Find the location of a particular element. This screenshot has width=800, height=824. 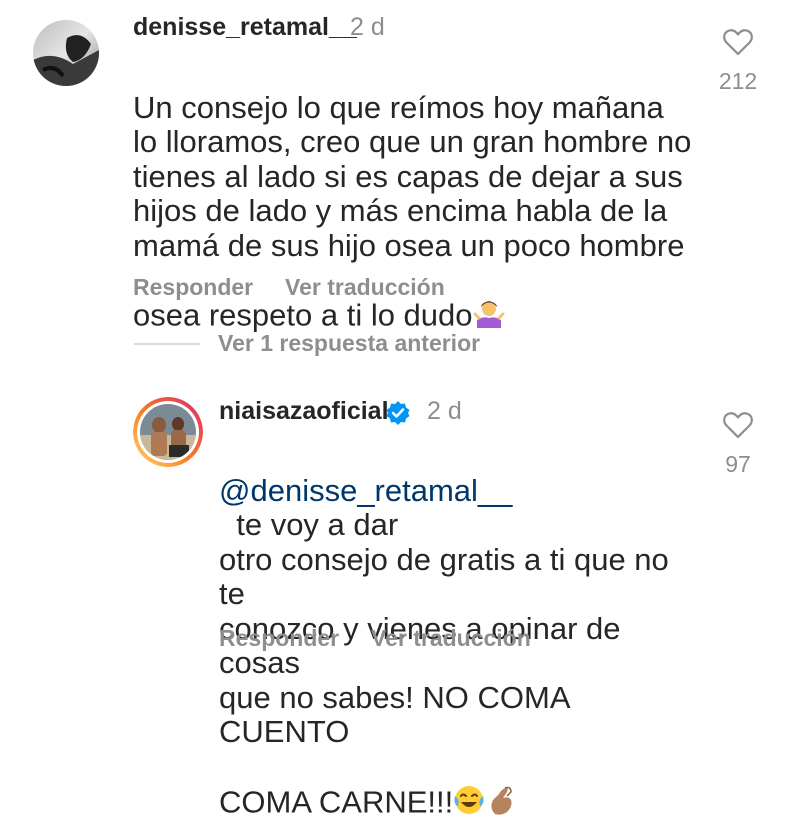

view-replies-toggle: Ver 1 respuesta anterior is located at coordinates (307, 343).